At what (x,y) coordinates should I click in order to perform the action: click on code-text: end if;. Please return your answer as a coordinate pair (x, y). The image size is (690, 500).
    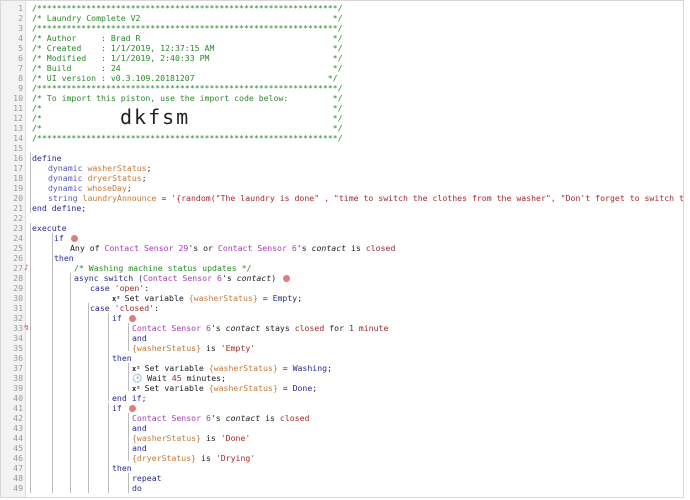
    Looking at the image, I should click on (129, 398).